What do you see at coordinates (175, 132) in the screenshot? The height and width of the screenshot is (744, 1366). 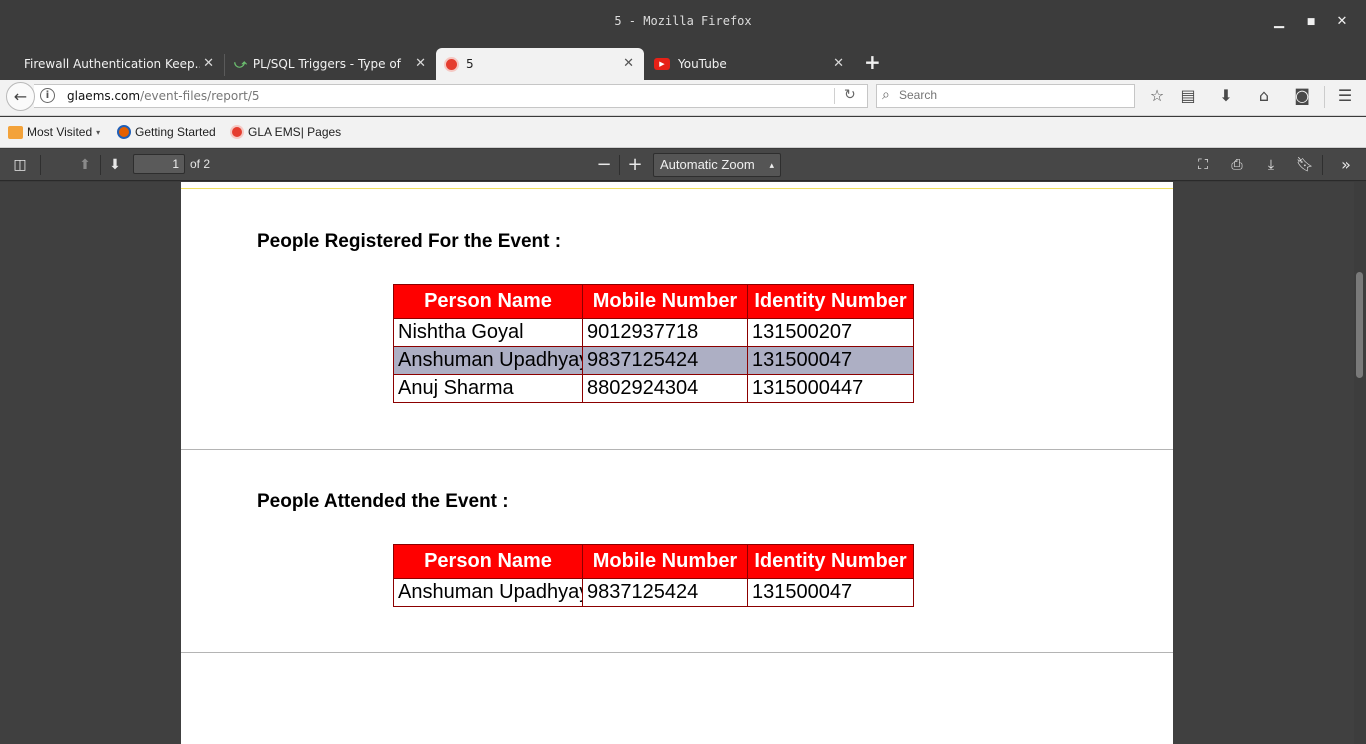 I see `bookmark-label: Getting Started` at bounding box center [175, 132].